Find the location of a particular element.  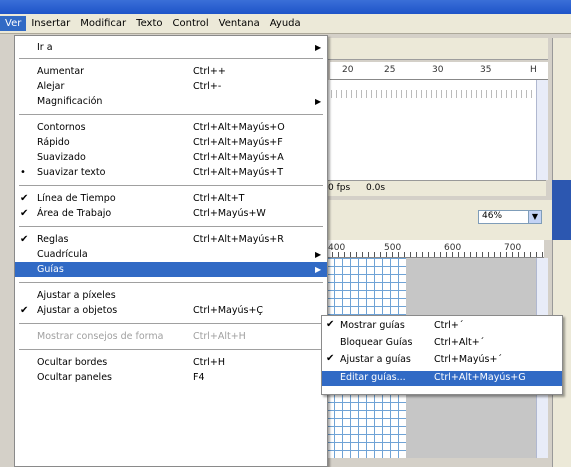

menu-item-shortcut: Ctrl+Alt+T is located at coordinates (219, 198).